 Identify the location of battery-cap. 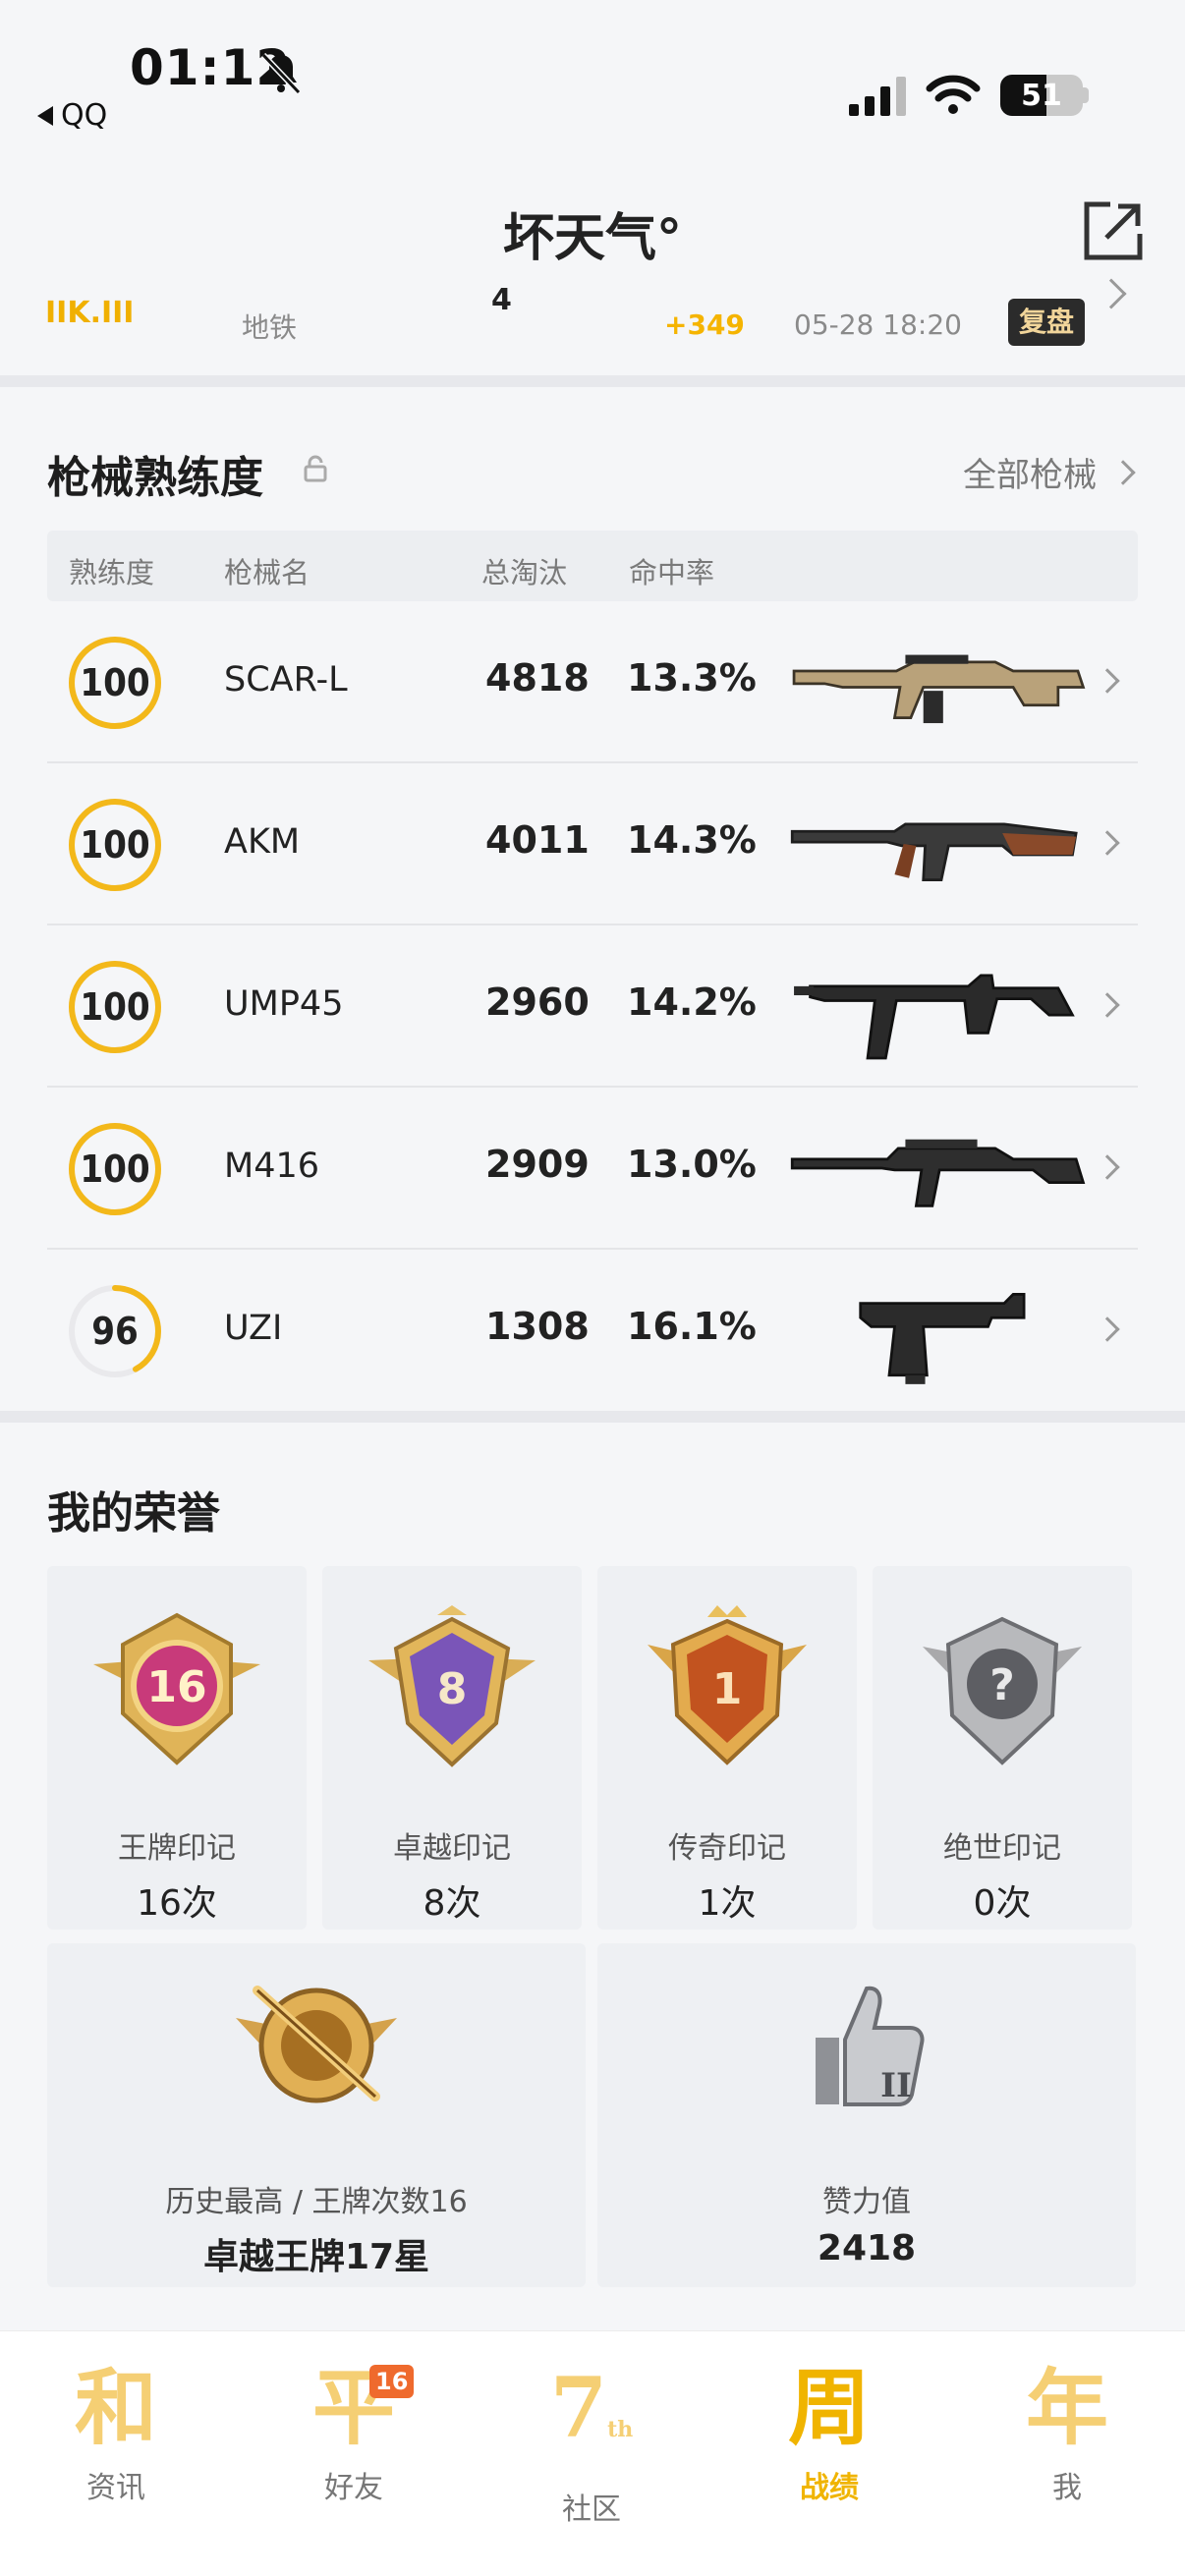
(1086, 95).